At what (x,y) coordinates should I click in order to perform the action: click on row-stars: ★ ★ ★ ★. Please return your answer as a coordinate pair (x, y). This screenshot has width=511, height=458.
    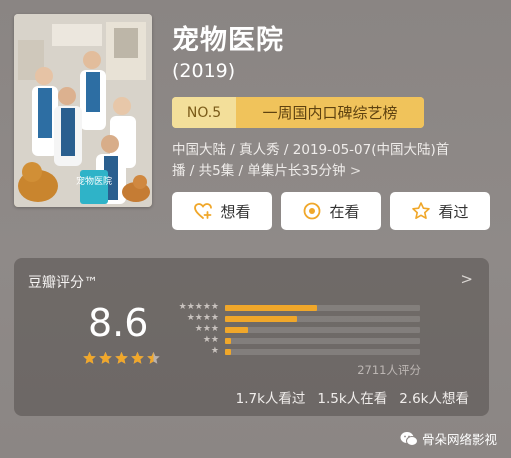
    Looking at the image, I should click on (203, 318).